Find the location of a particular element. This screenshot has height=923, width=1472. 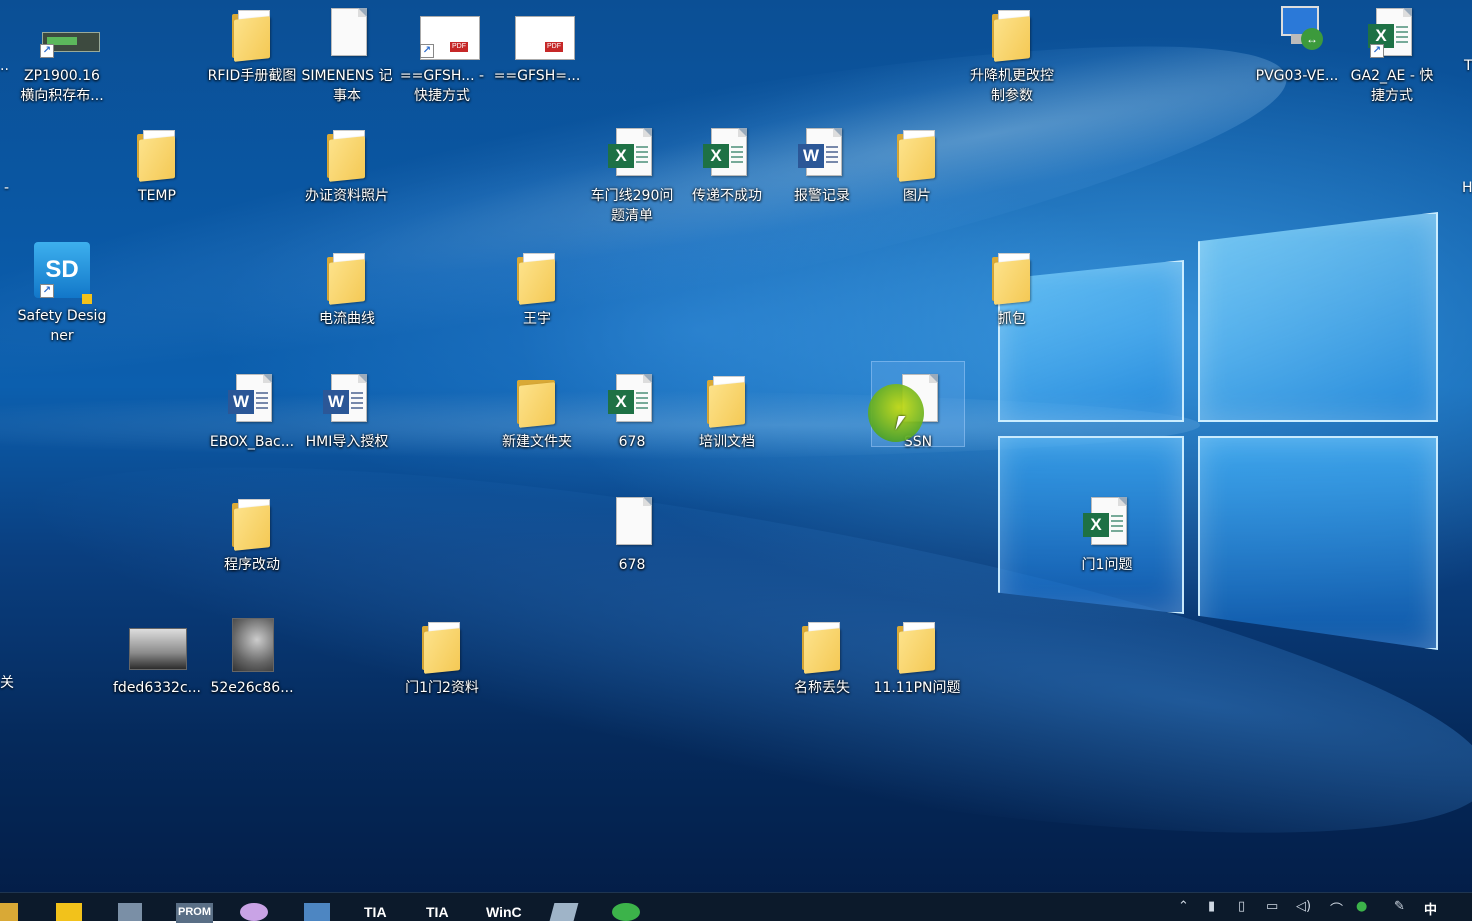

pen-app-icon is located at coordinates (564, 912).